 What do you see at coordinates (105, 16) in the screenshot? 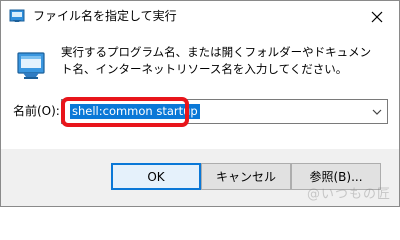
I see `window-title: ファイル名を指定して実行` at bounding box center [105, 16].